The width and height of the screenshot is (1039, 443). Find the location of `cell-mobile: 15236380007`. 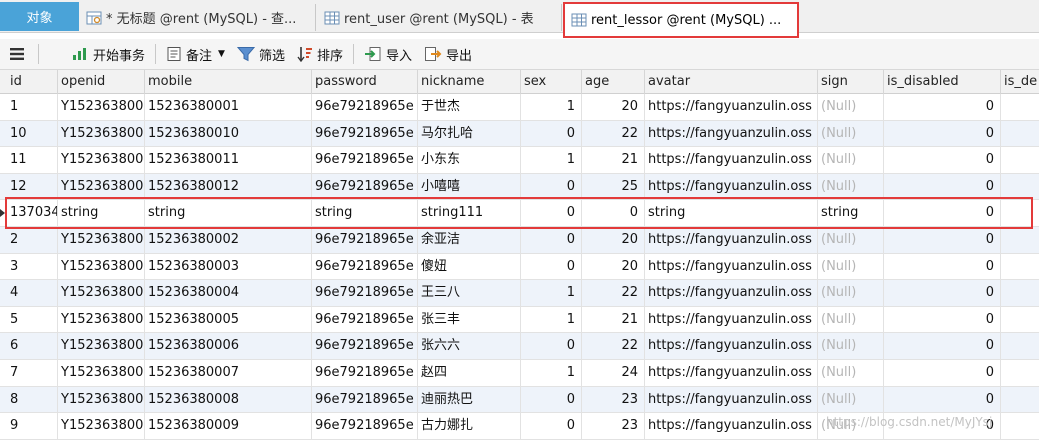

cell-mobile: 15236380007 is located at coordinates (228, 373).